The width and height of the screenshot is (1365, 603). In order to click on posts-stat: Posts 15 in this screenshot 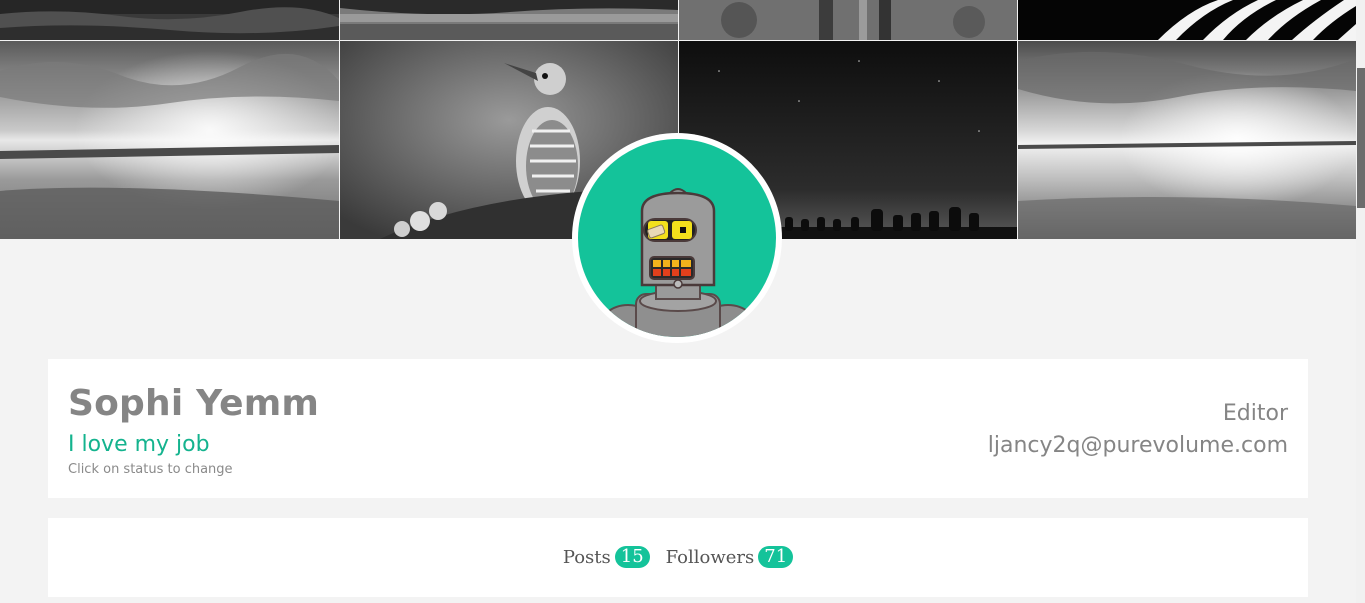, I will do `click(606, 557)`.